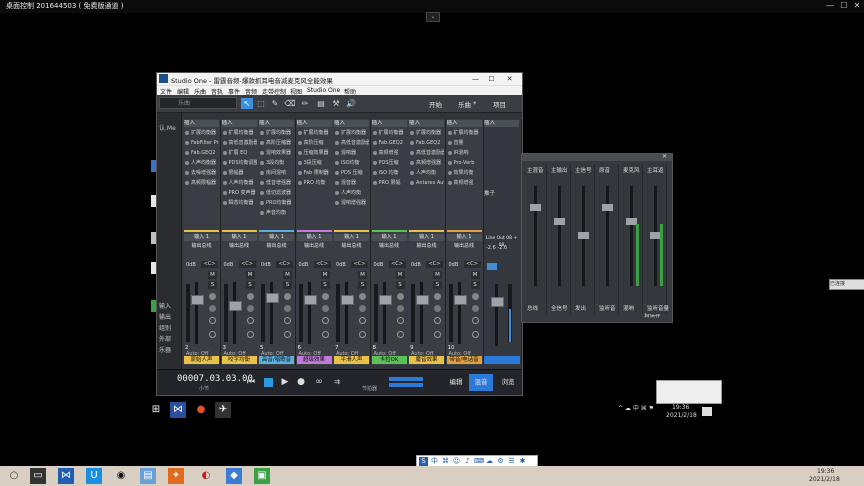 This screenshot has height=486, width=864. Describe the element at coordinates (121, 476) in the screenshot. I see `host-qq-icon: ◉` at that location.